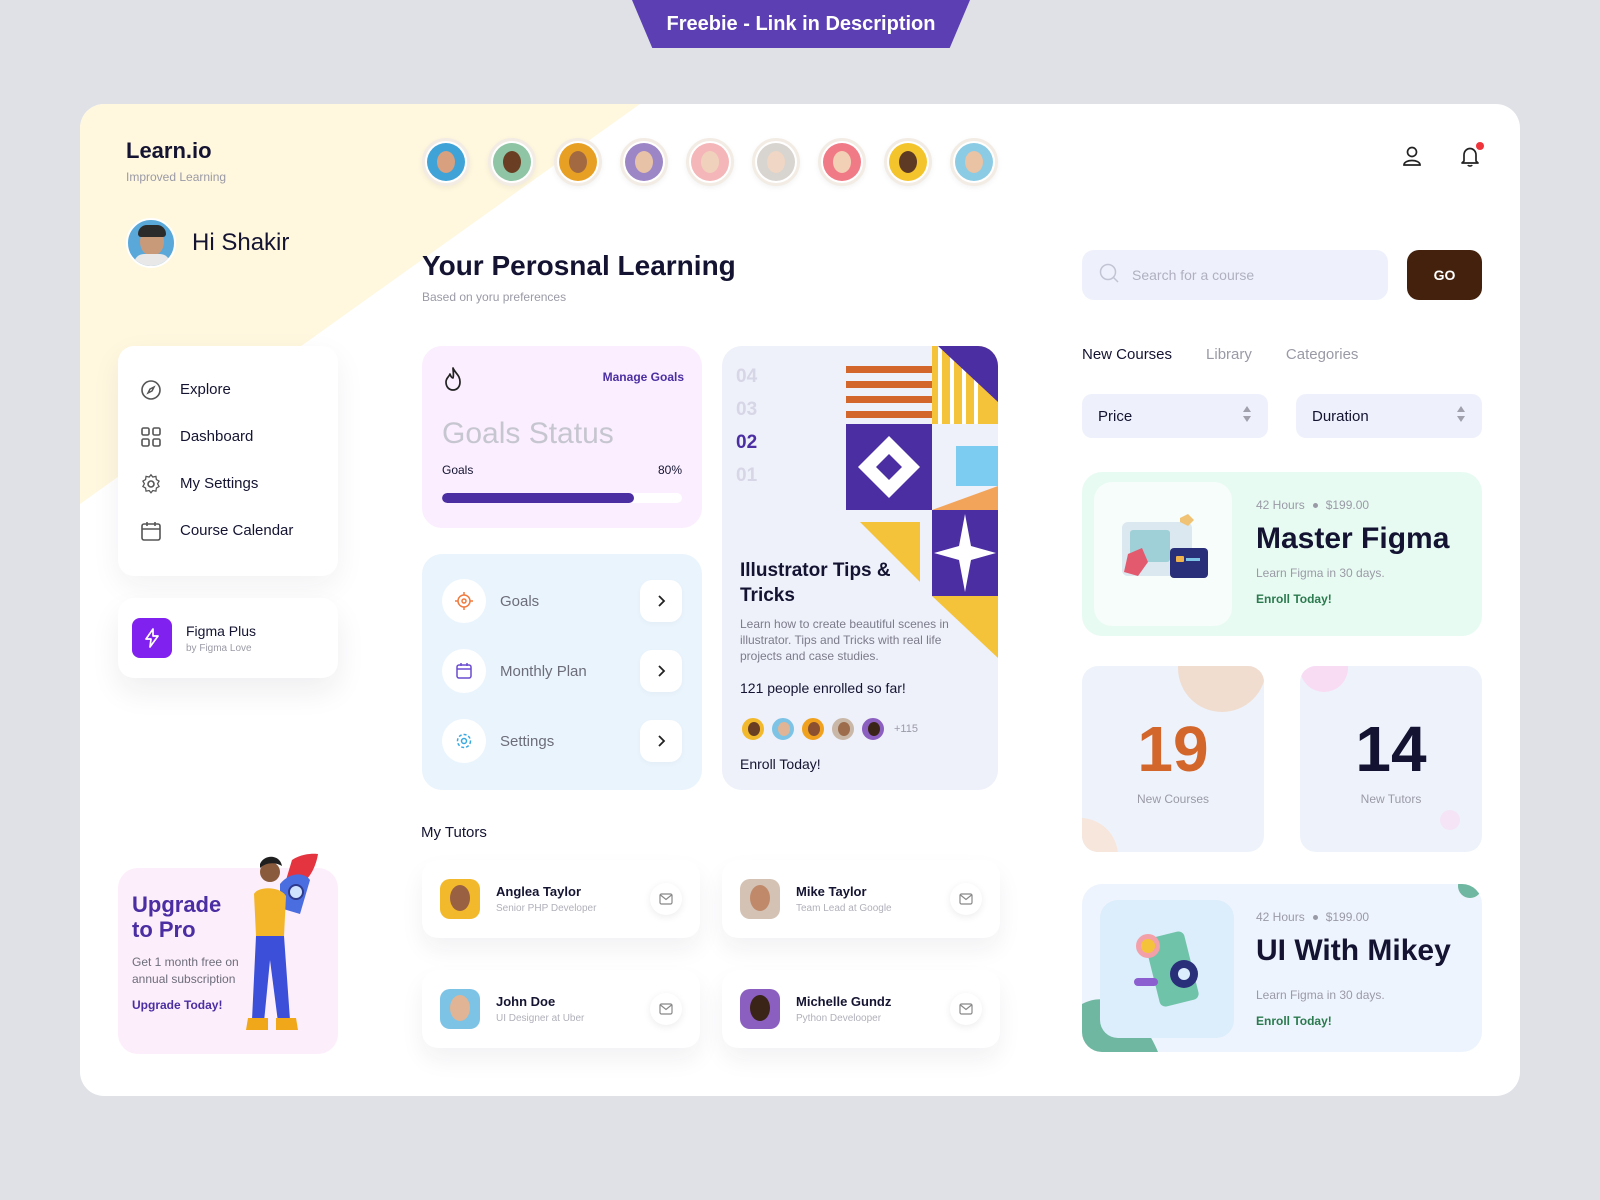  Describe the element at coordinates (746, 442) in the screenshot. I see `slide-number-active: 02` at that location.